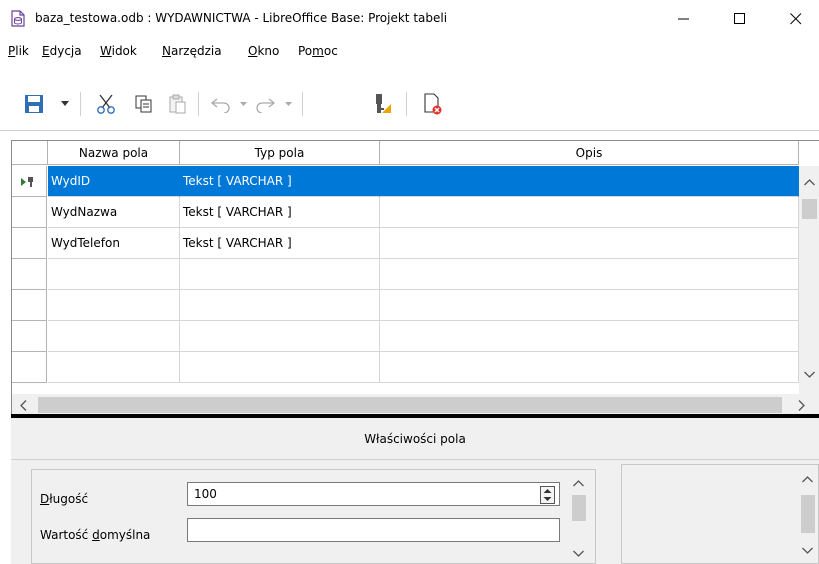 Image resolution: width=819 pixels, height=564 pixels. Describe the element at coordinates (547, 495) in the screenshot. I see `length-spin-buttons` at that location.